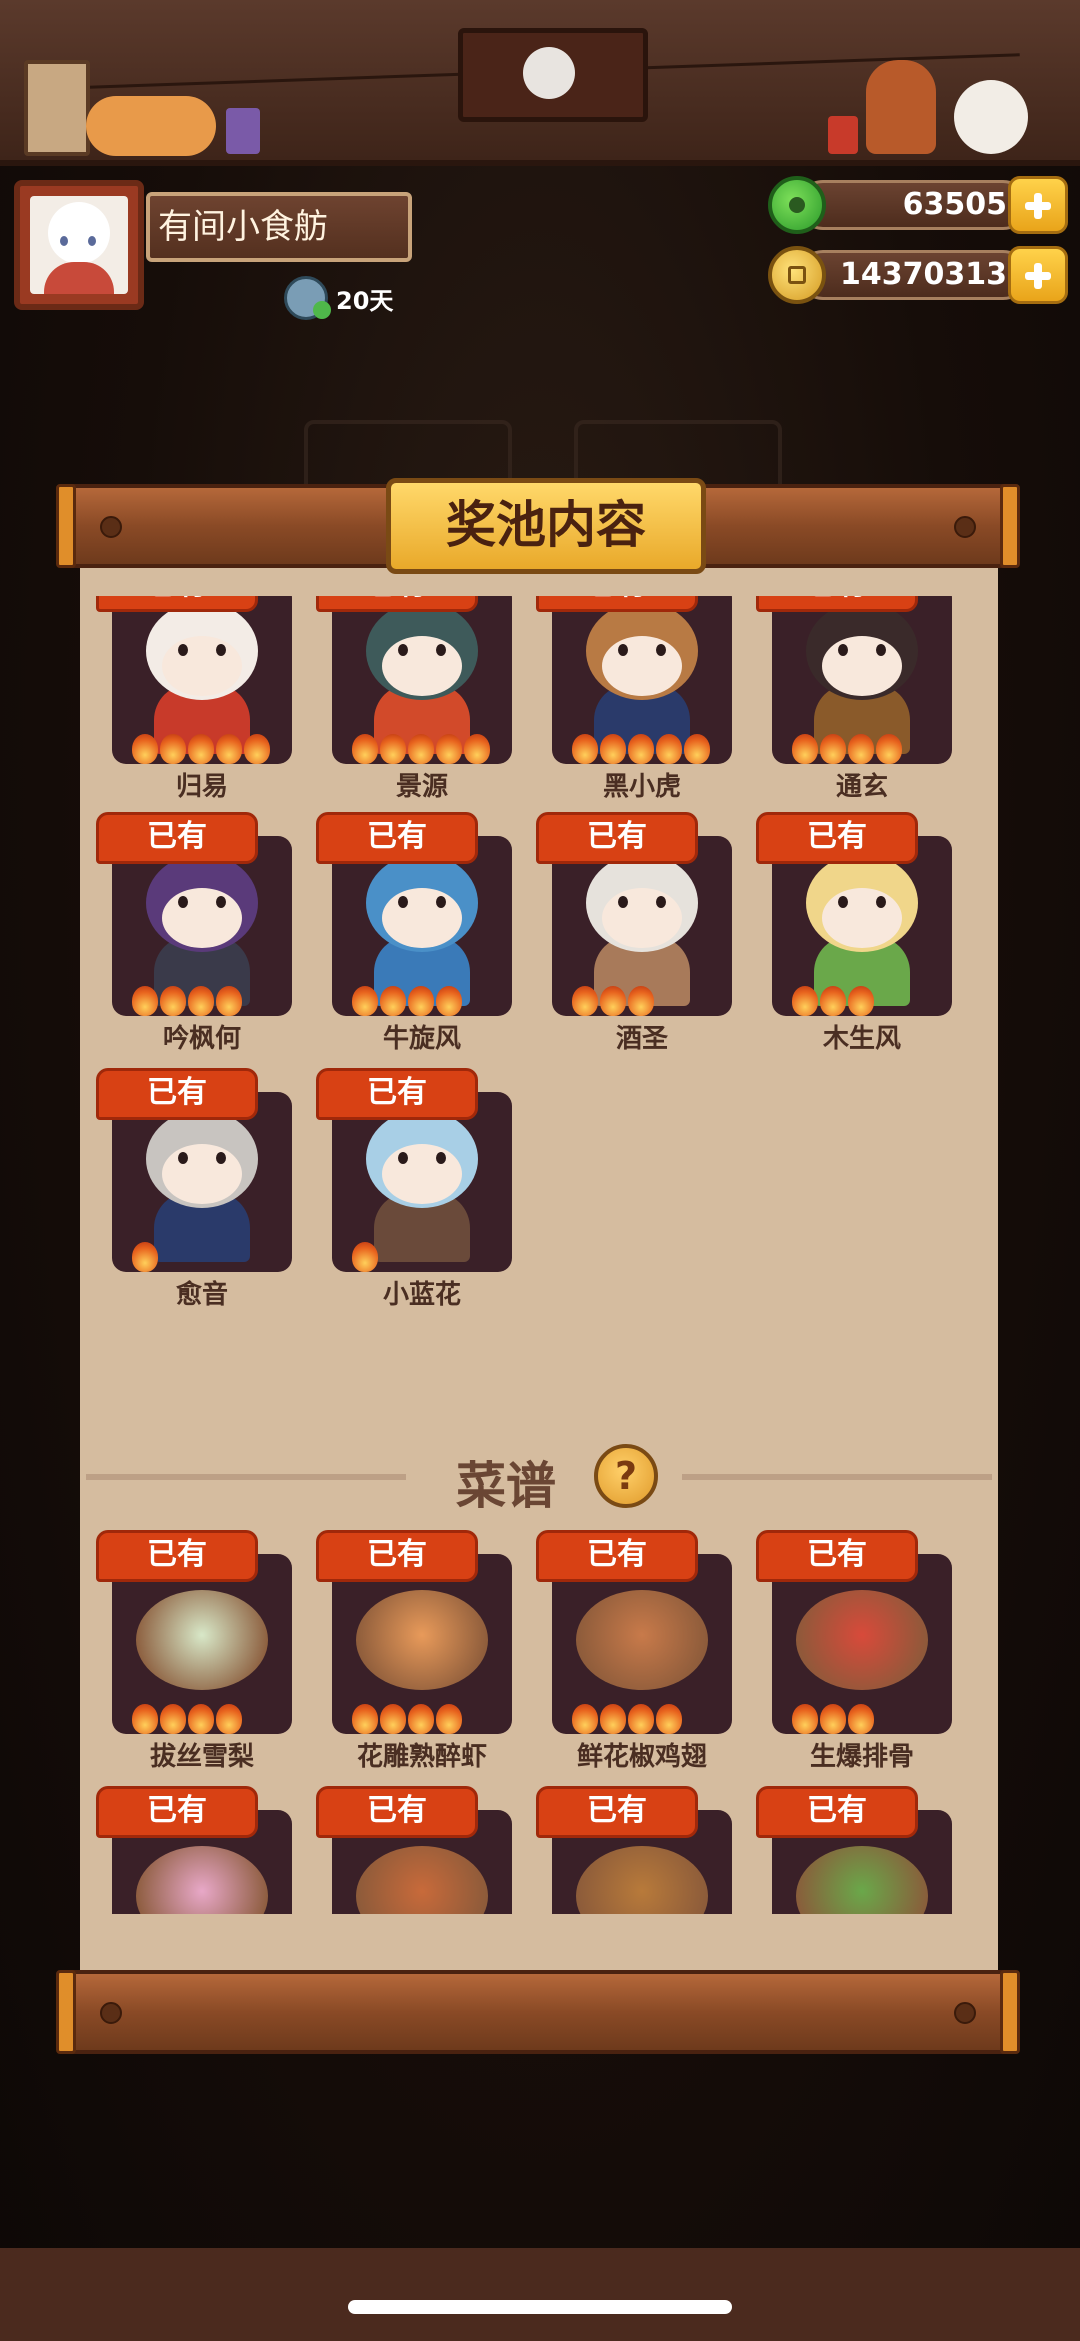 Image resolution: width=1080 pixels, height=2341 pixels. Describe the element at coordinates (991, 117) in the screenshot. I see `white-cat-icon` at that location.